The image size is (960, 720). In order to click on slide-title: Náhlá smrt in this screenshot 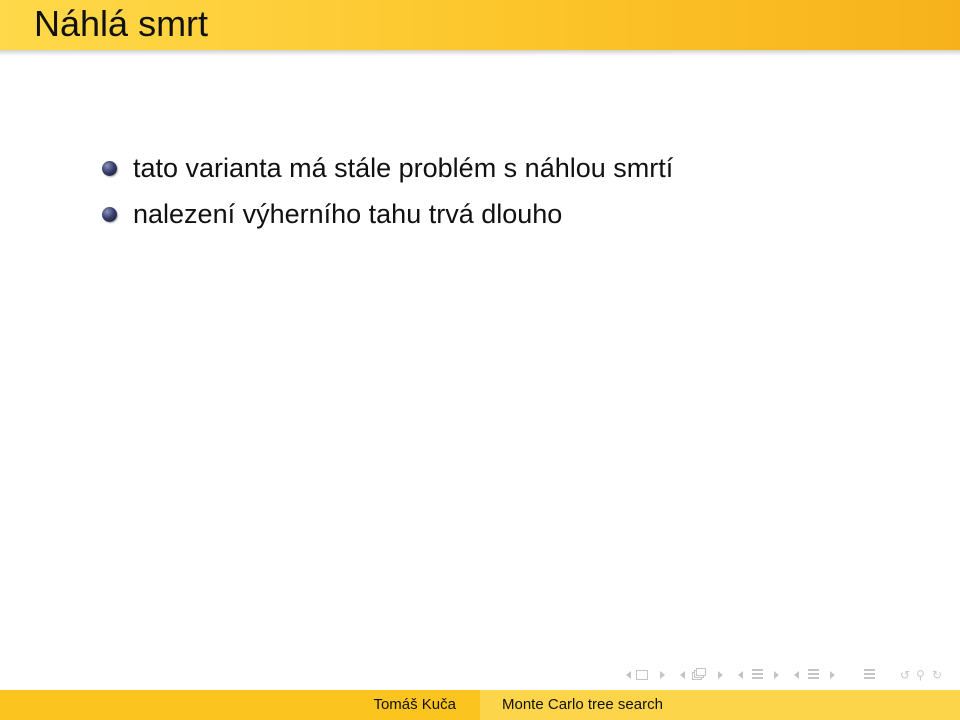, I will do `click(121, 23)`.